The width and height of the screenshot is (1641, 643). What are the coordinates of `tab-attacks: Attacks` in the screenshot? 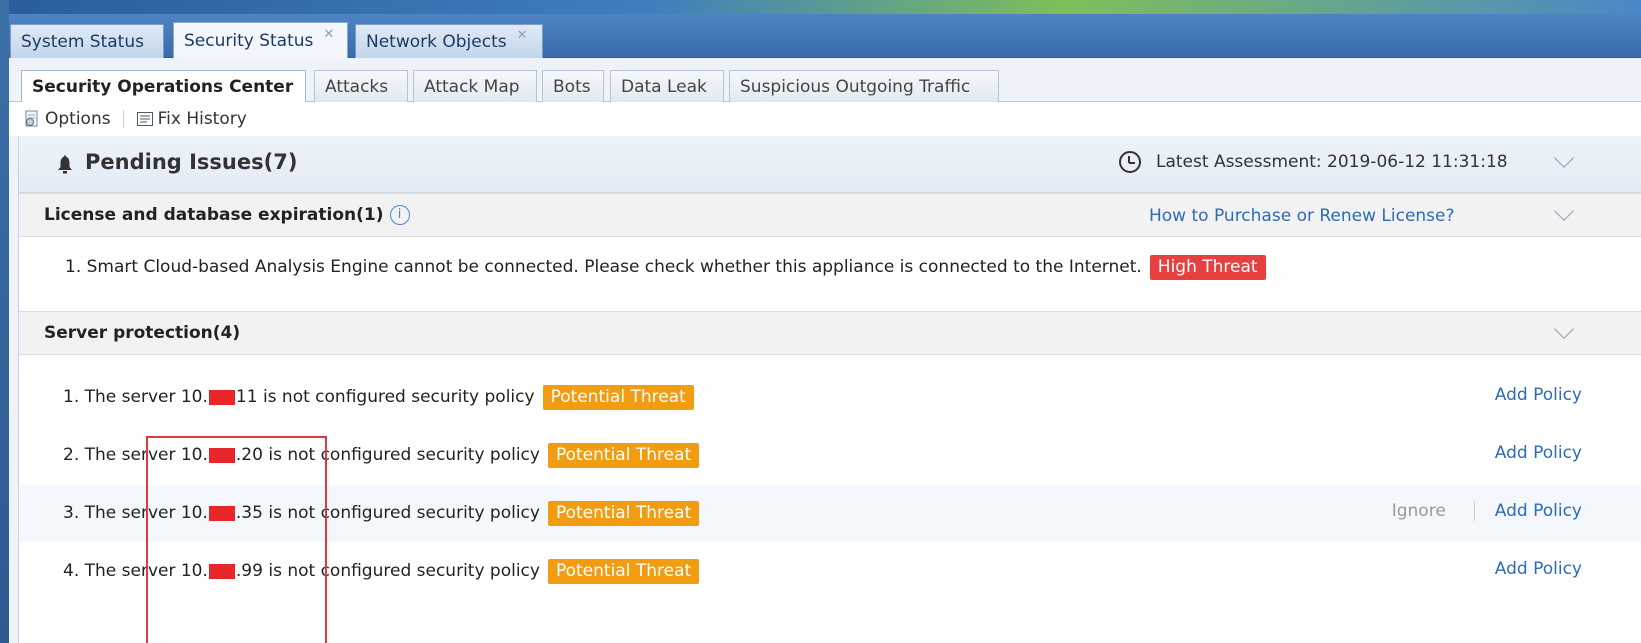 It's located at (361, 86).